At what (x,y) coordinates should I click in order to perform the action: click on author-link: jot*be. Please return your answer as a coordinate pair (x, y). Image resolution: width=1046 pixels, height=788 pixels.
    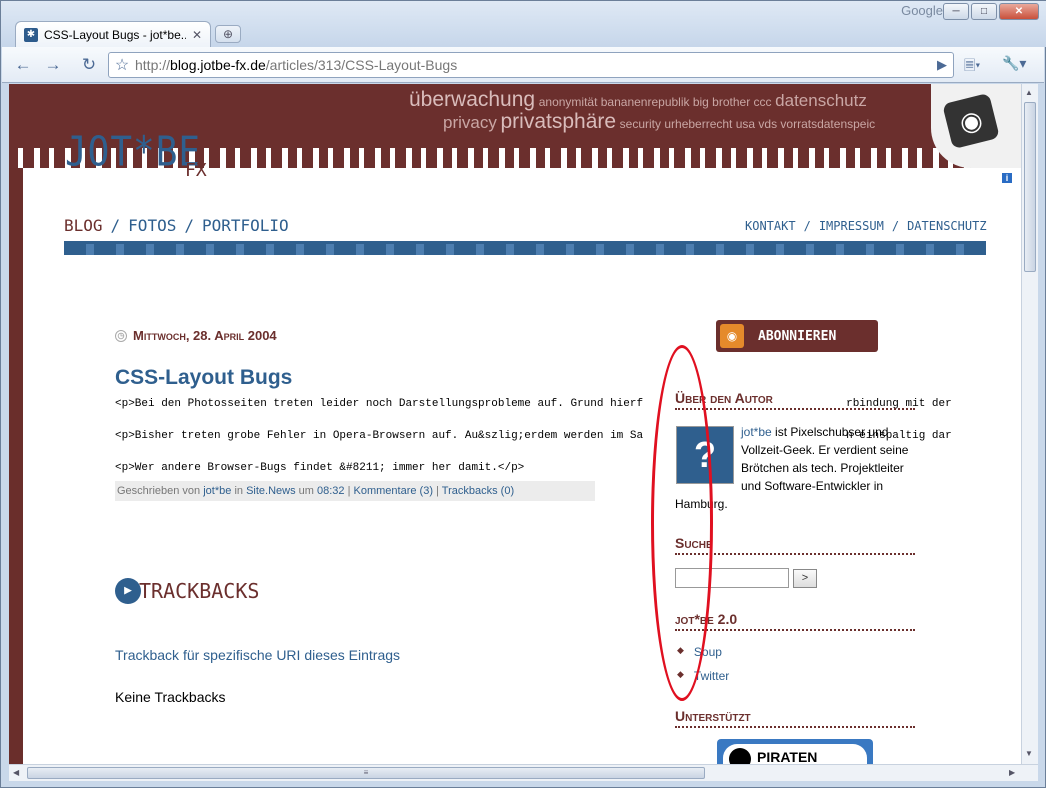
    Looking at the image, I should click on (217, 491).